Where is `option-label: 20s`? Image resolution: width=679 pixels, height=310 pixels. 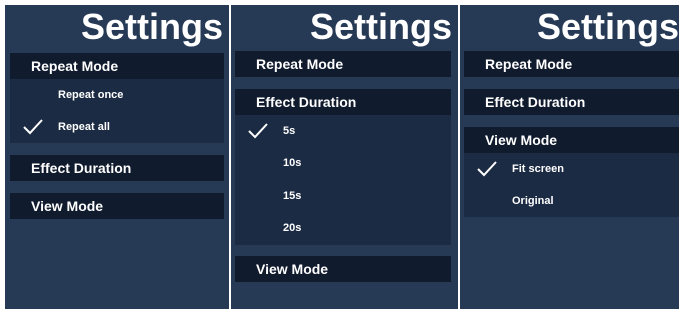
option-label: 20s is located at coordinates (292, 228).